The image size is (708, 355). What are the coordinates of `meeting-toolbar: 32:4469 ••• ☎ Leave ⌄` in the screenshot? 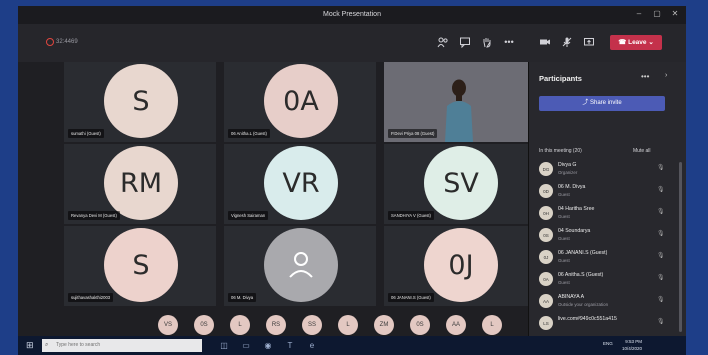 It's located at (352, 43).